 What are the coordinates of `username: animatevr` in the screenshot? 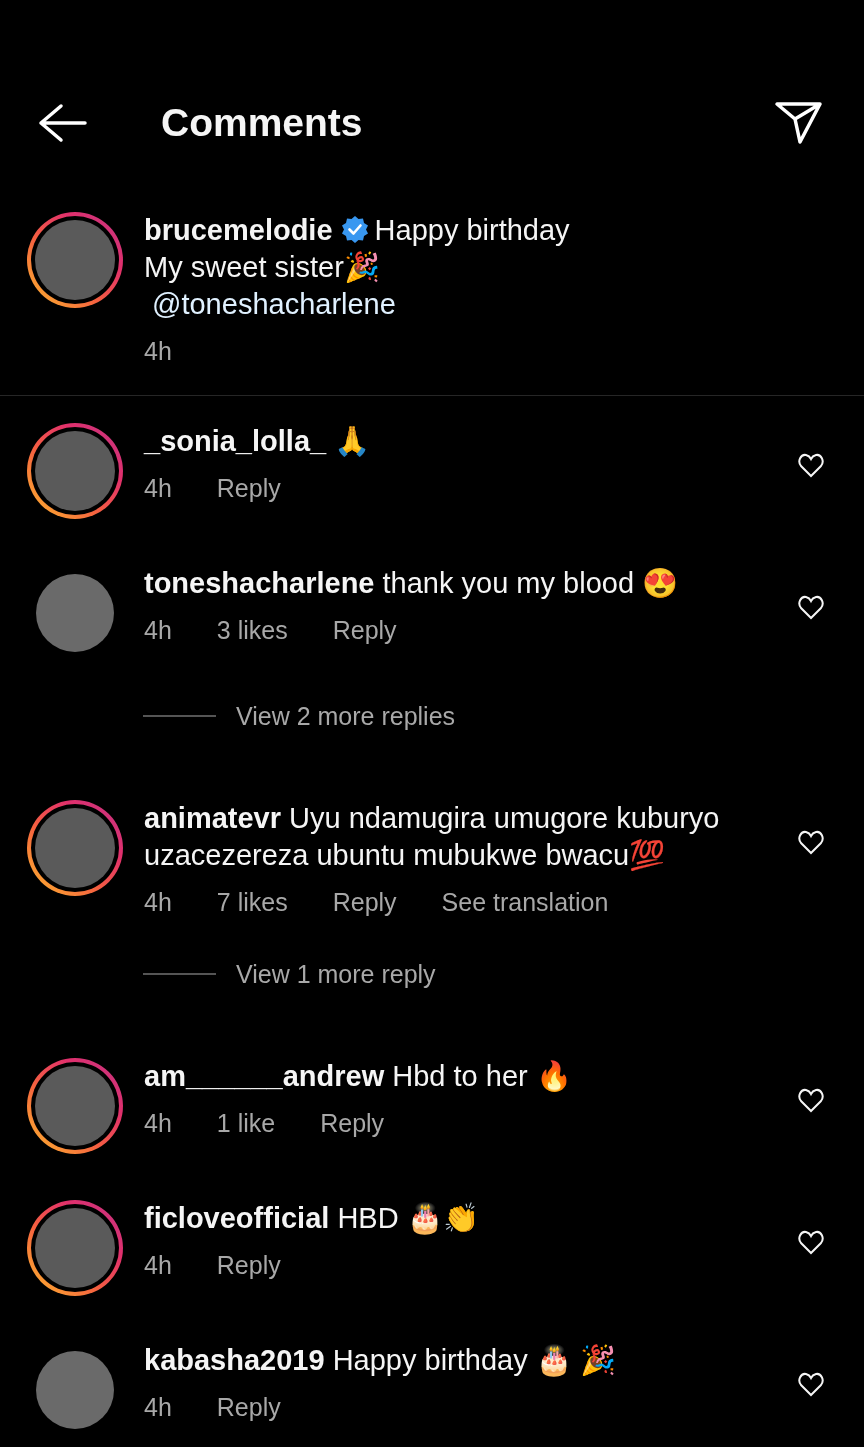 It's located at (212, 818).